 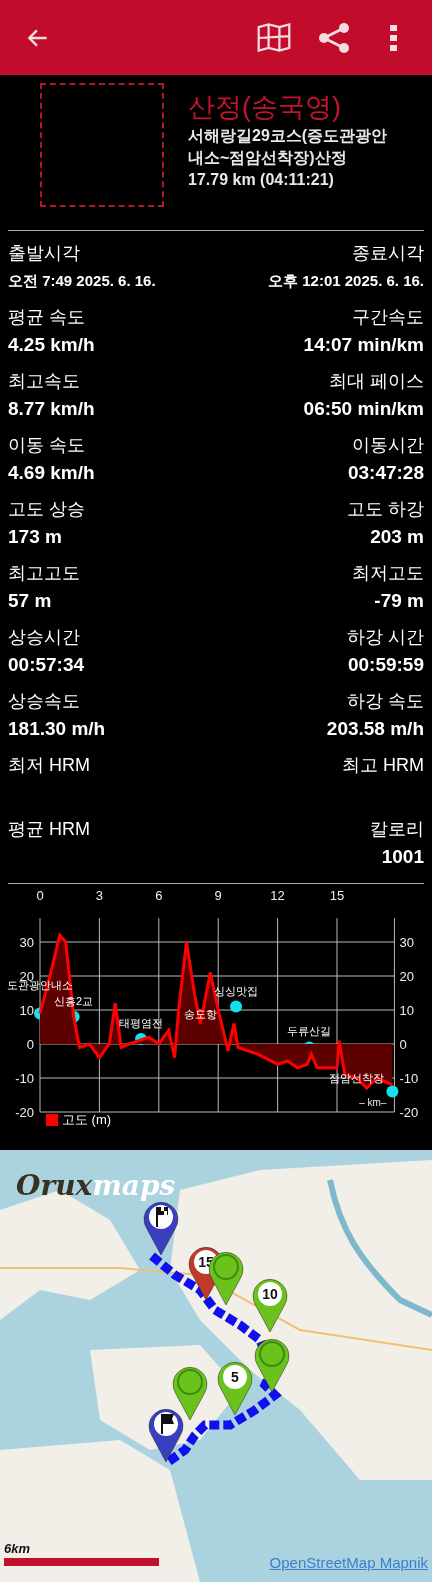 I want to click on app-logo: Oruxmaps, so click(x=96, y=1186).